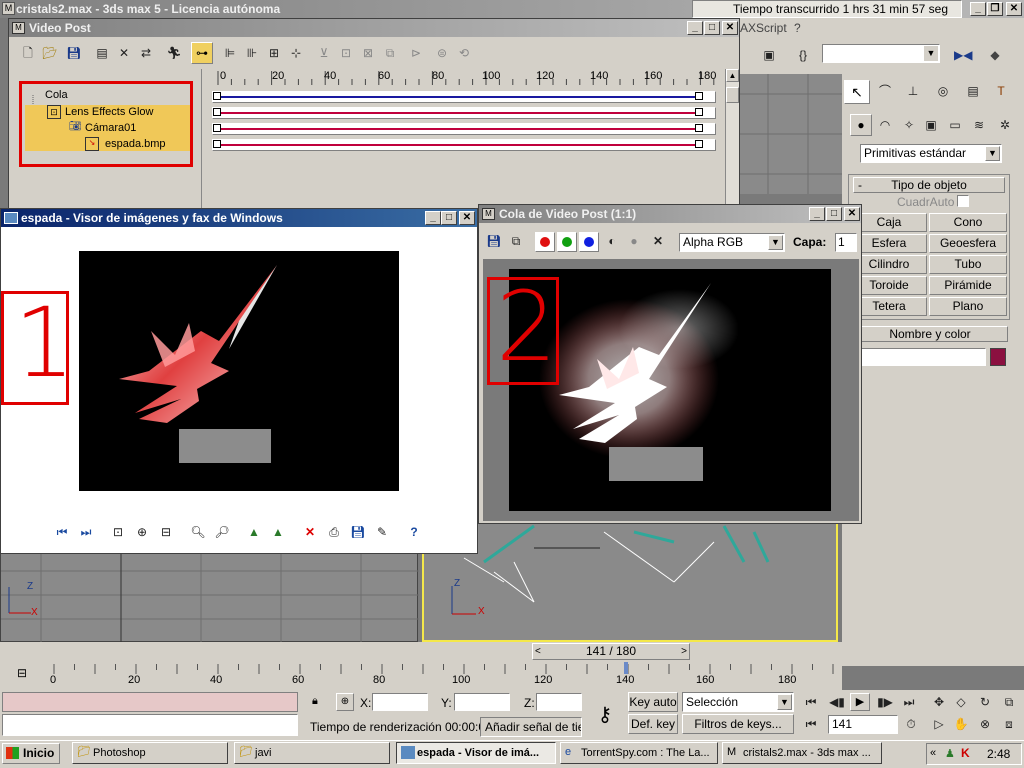 The height and width of the screenshot is (768, 1024). Describe the element at coordinates (968, 243) in the screenshot. I see `geosphere-button: Geoesfera` at that location.